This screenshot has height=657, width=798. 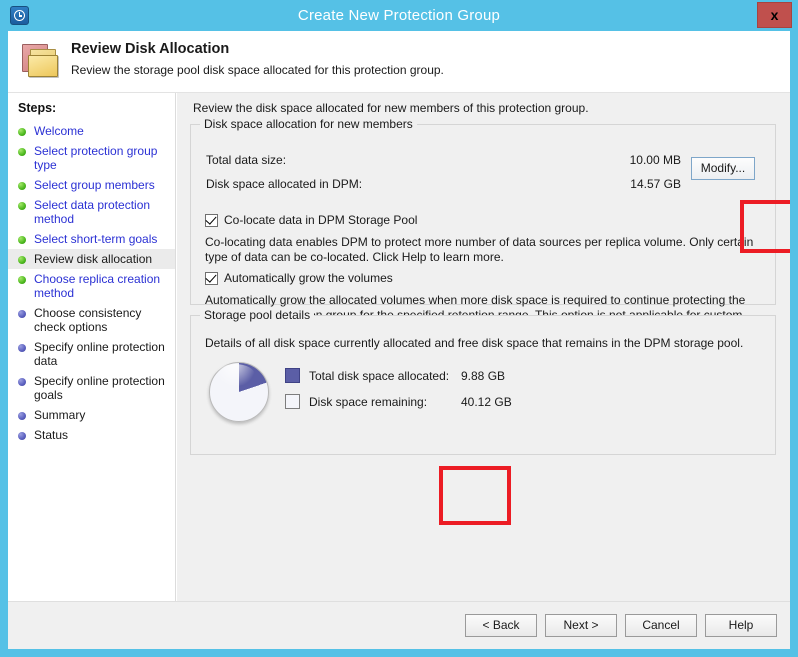 I want to click on sidebar-item-consistency-check-options: Choose consistency check options, so click(x=91, y=320).